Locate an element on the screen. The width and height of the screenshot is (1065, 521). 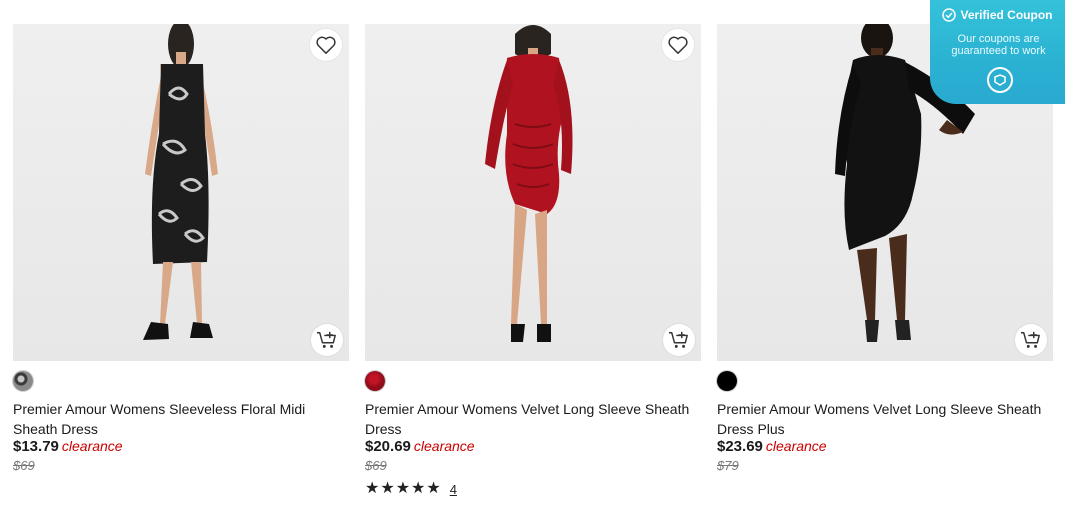
coupon-heading-text: Verified Coupon is located at coordinates (1006, 15).